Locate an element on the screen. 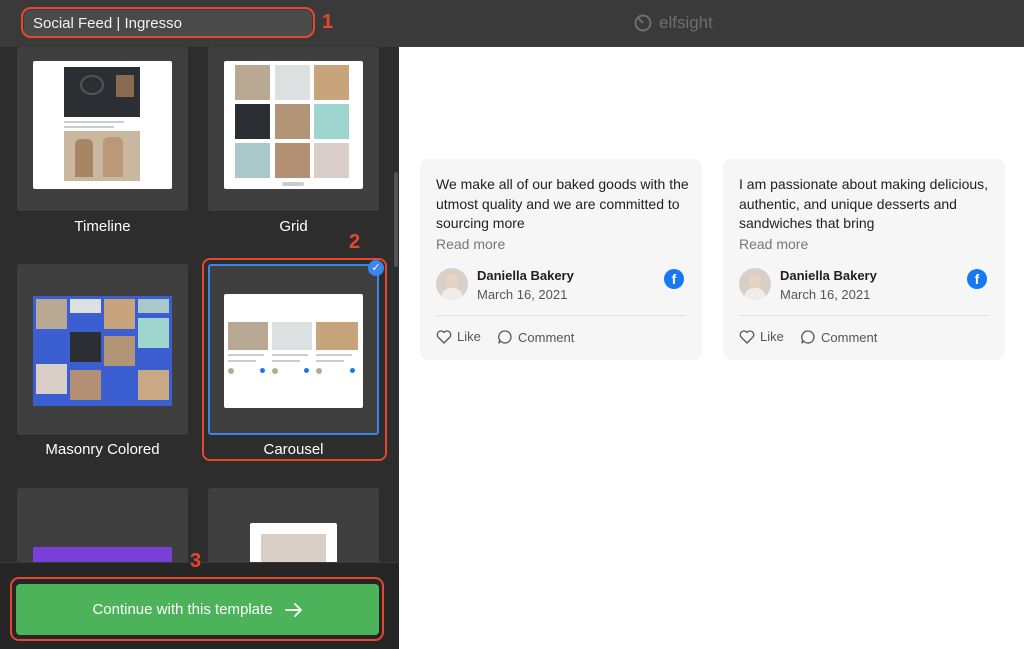  callout-number-2: 2 is located at coordinates (355, 242).